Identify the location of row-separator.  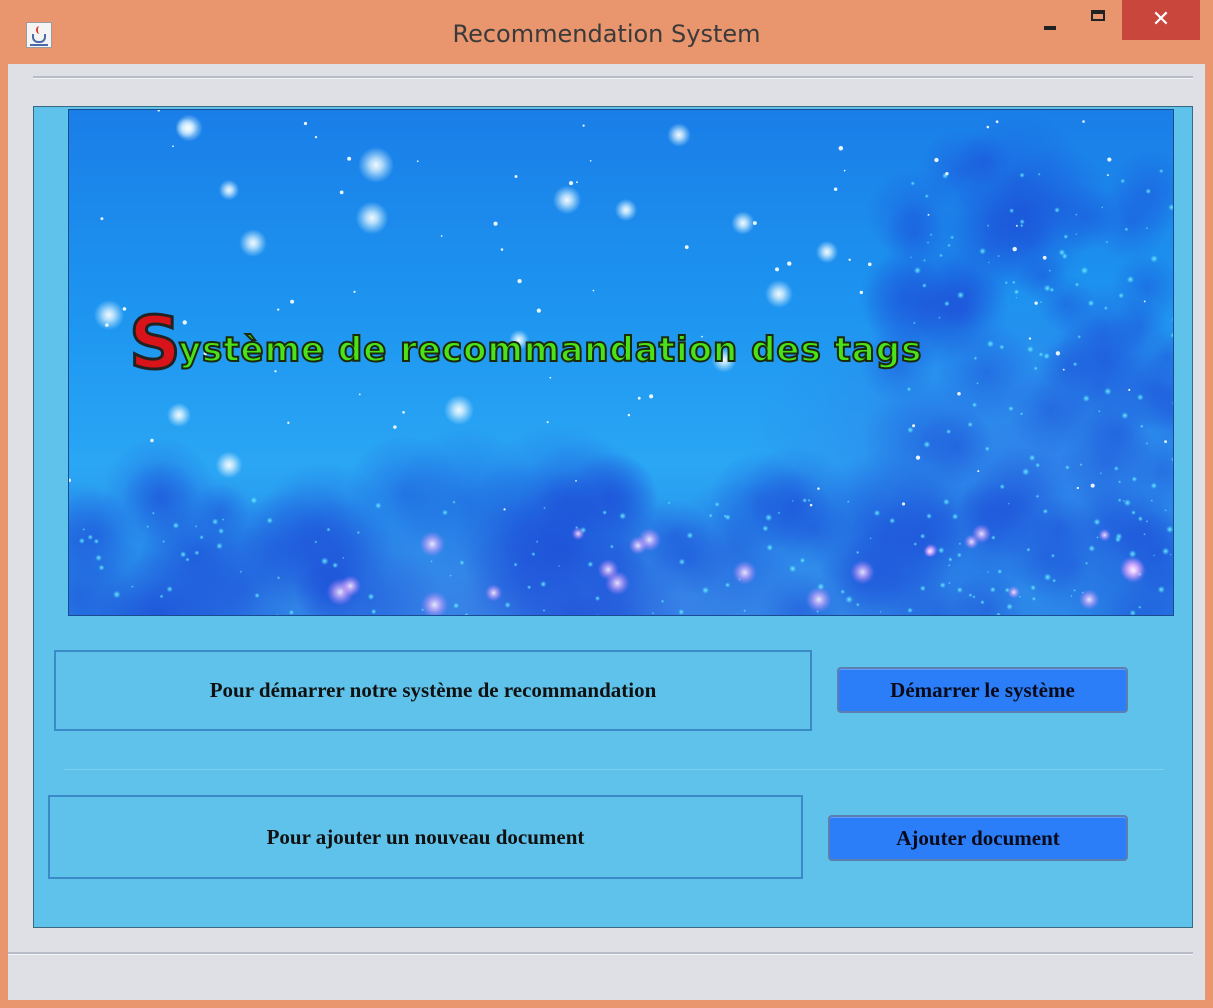
(614, 769).